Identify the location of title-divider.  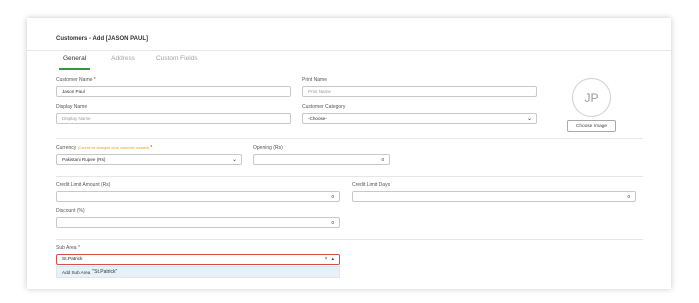
(349, 50).